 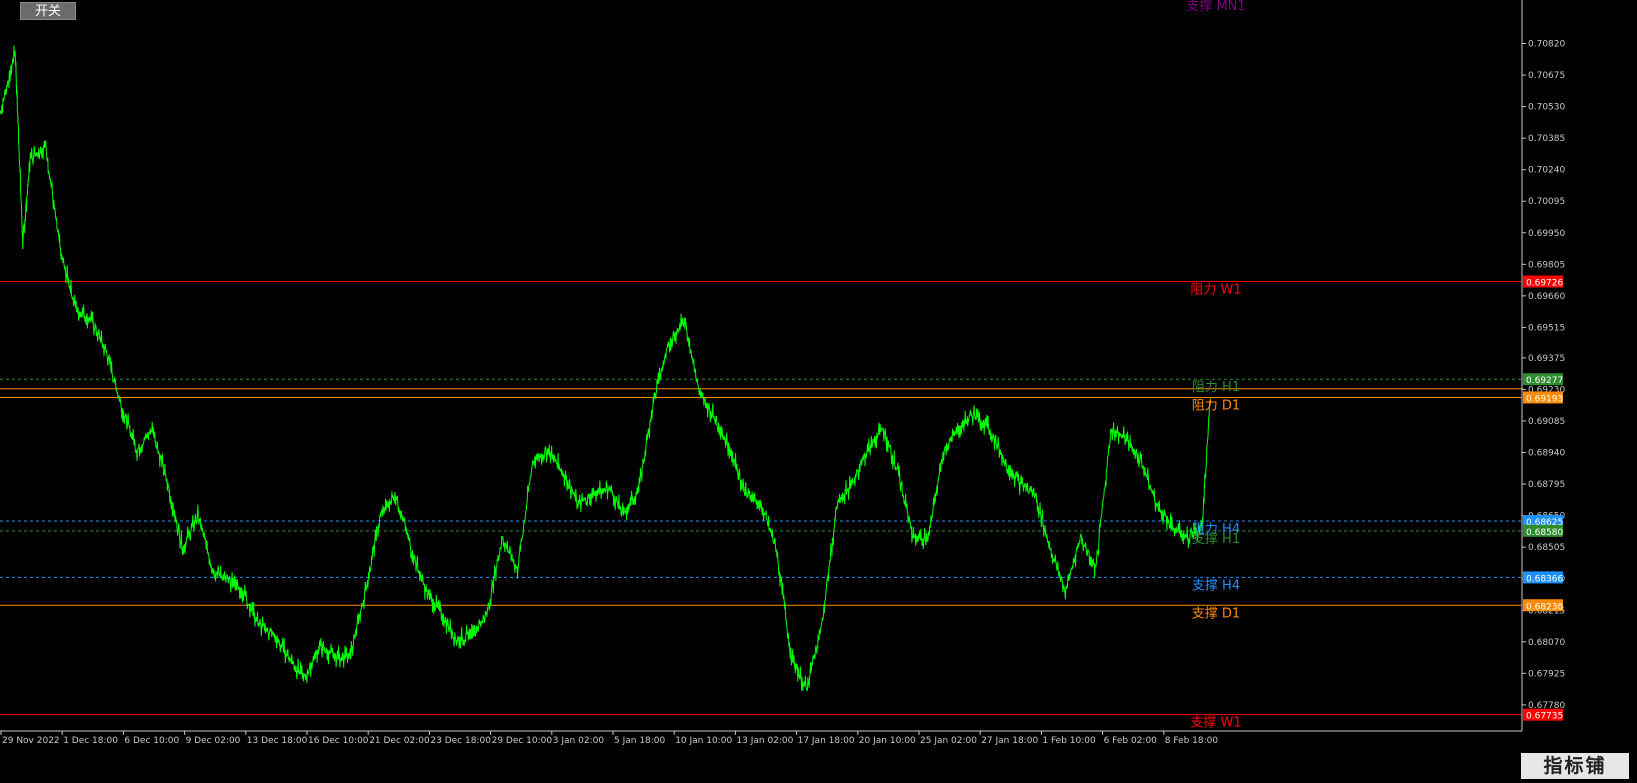 I want to click on y-tick-label: 0.68070, so click(x=1546, y=643).